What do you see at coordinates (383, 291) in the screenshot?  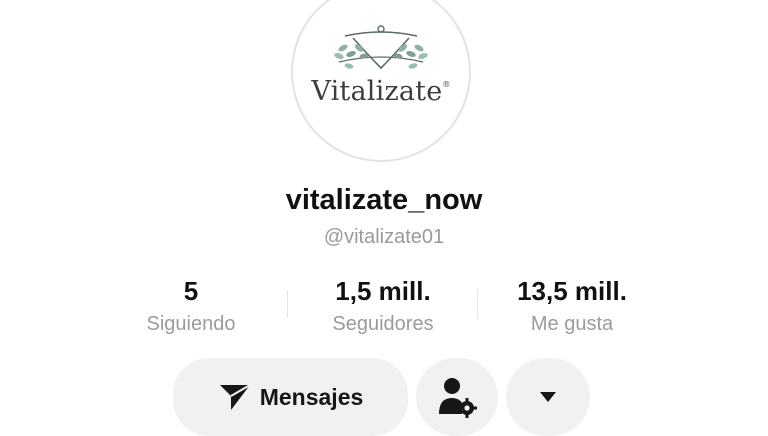 I see `stat-followers-value: 1,5 mill.` at bounding box center [383, 291].